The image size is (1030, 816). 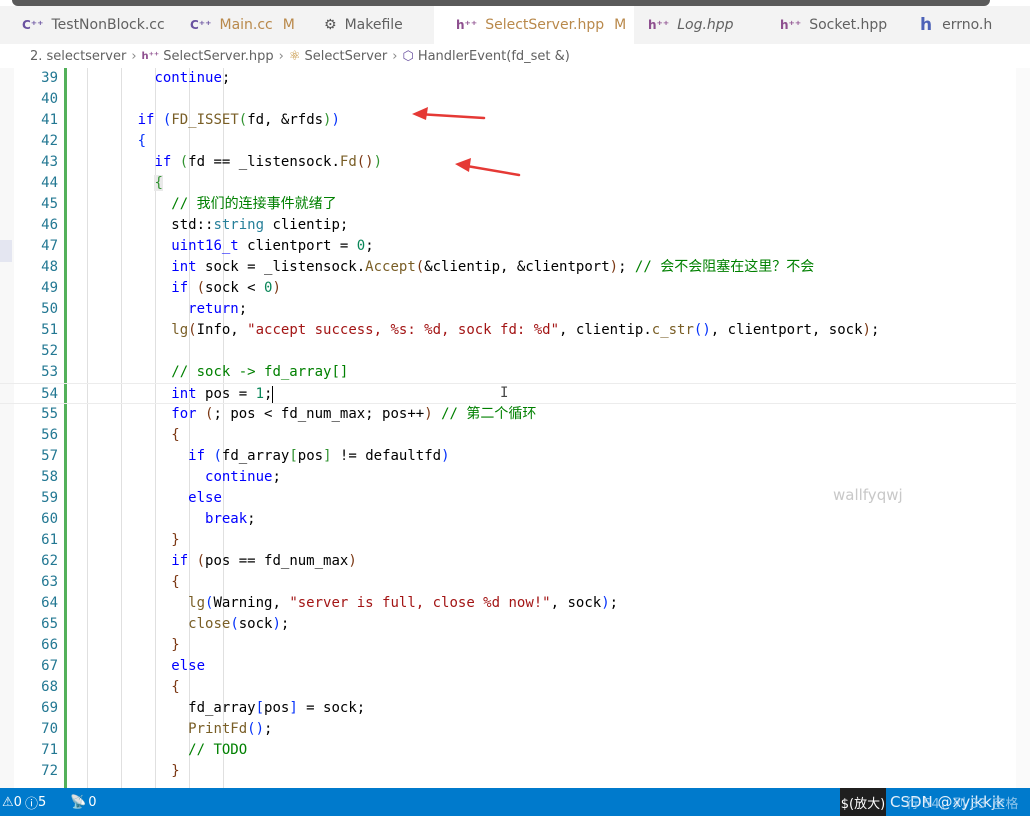 I want to click on code-line: 65 close(sock);, so click(x=515, y=624).